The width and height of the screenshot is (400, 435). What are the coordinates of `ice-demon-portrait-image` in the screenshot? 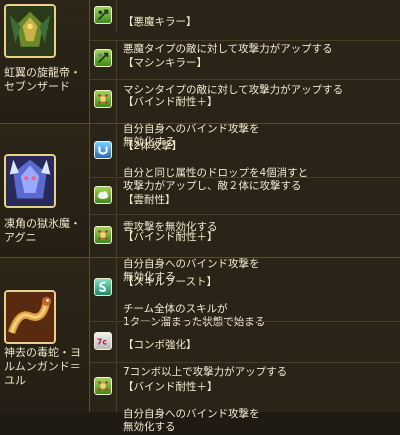 It's located at (30, 181).